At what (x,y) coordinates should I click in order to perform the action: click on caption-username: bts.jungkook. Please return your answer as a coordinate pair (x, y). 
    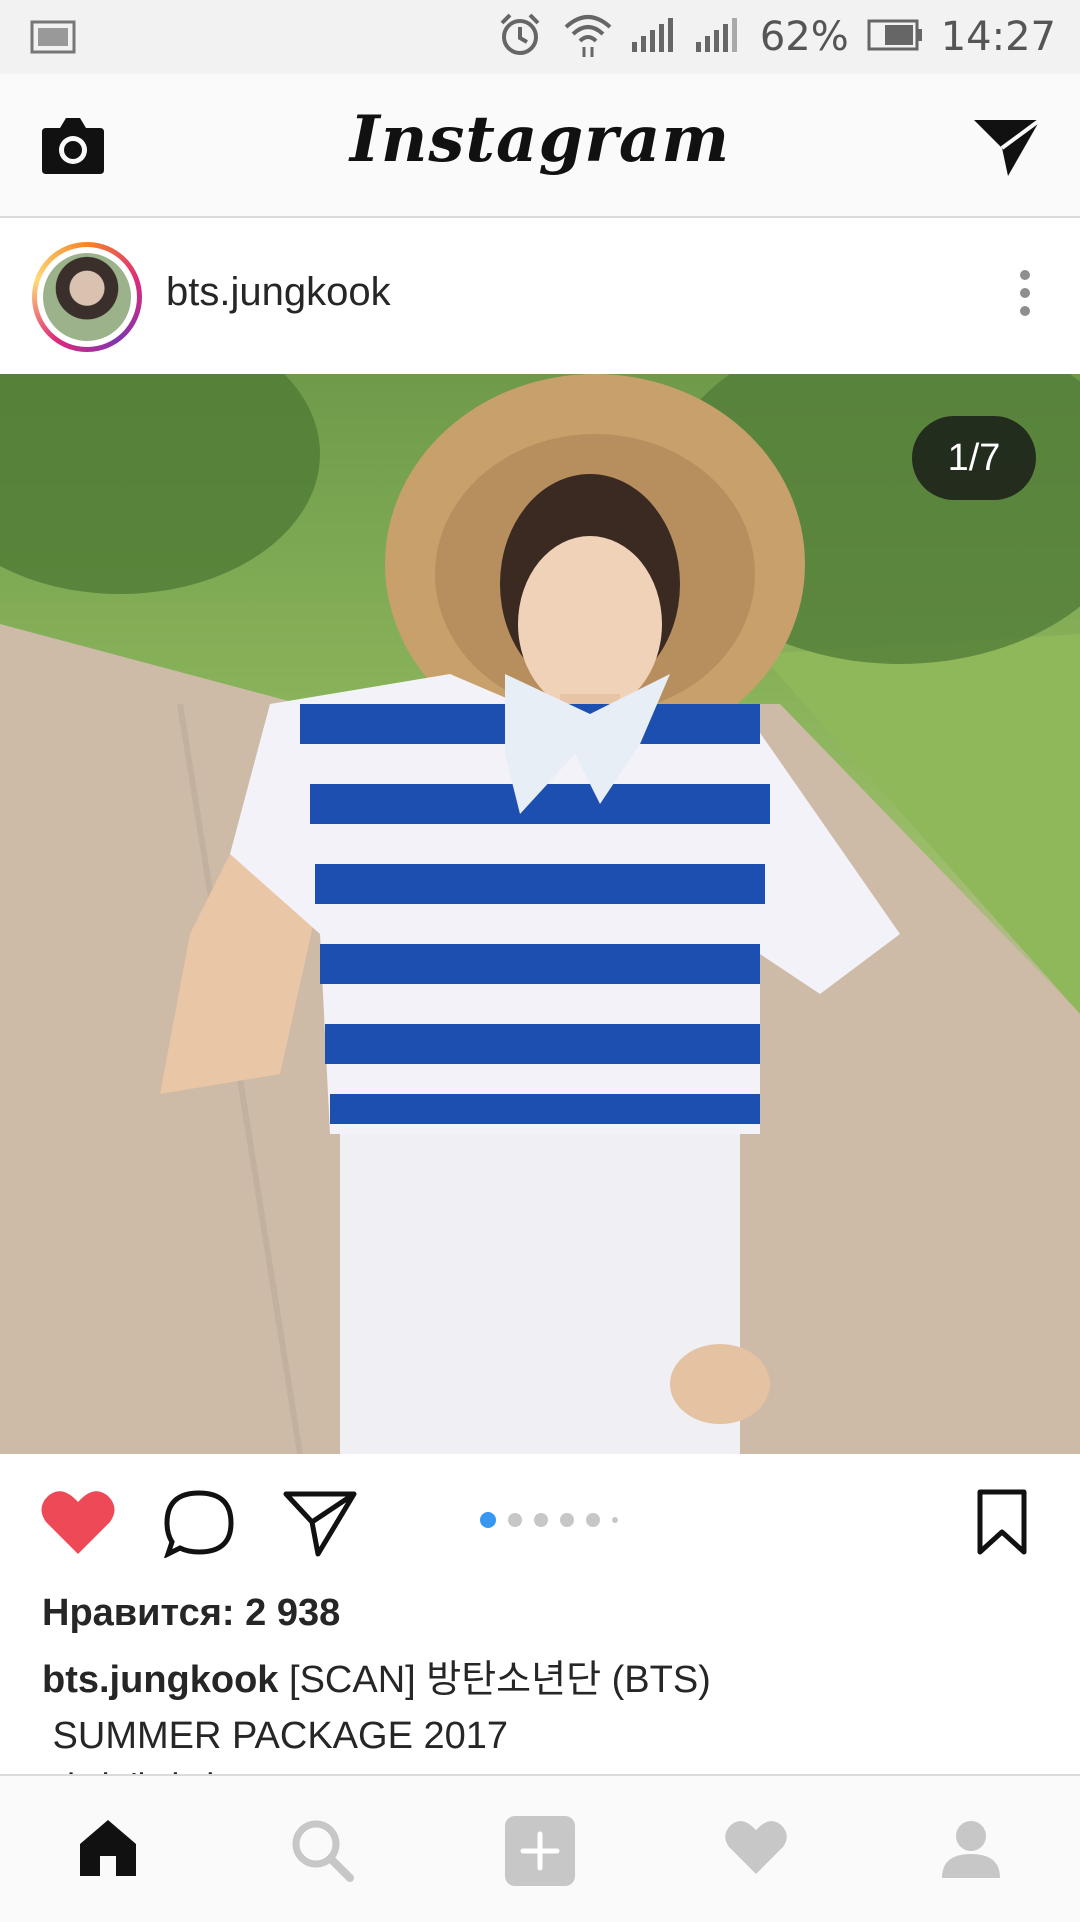
    Looking at the image, I should click on (160, 1680).